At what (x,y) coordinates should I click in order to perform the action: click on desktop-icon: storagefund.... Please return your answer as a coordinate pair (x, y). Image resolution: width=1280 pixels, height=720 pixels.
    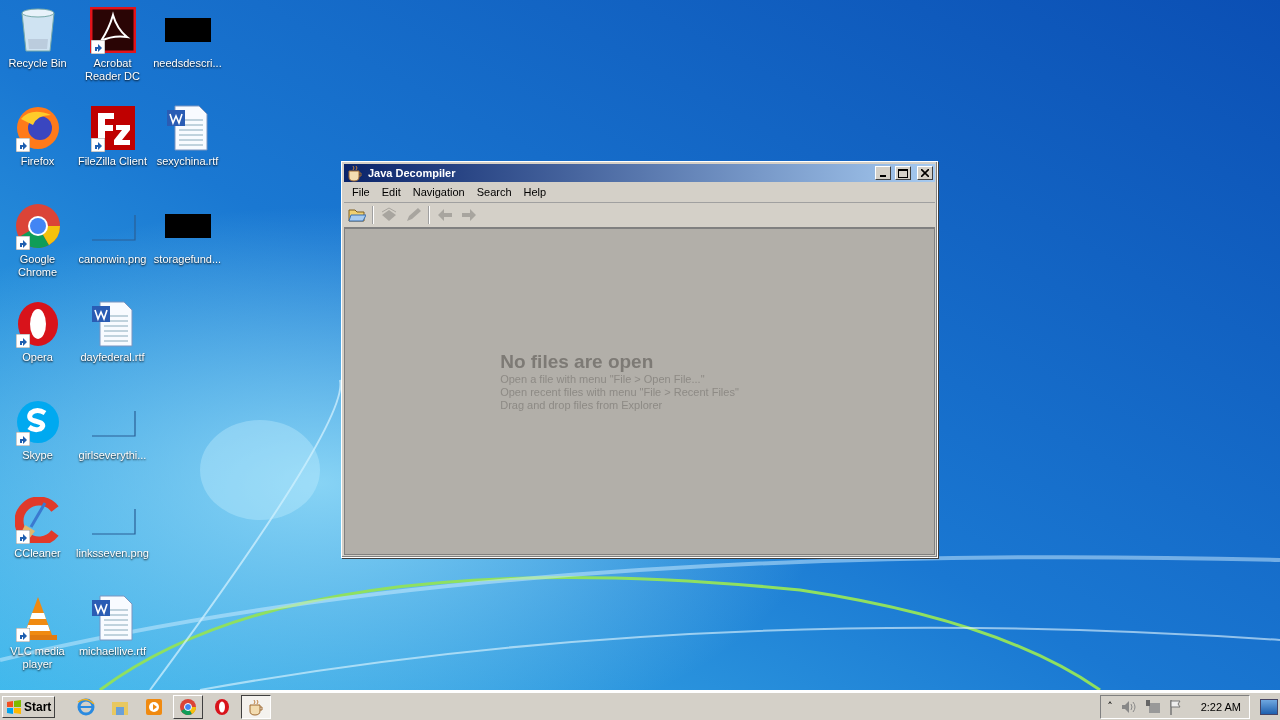
    Looking at the image, I should click on (187, 251).